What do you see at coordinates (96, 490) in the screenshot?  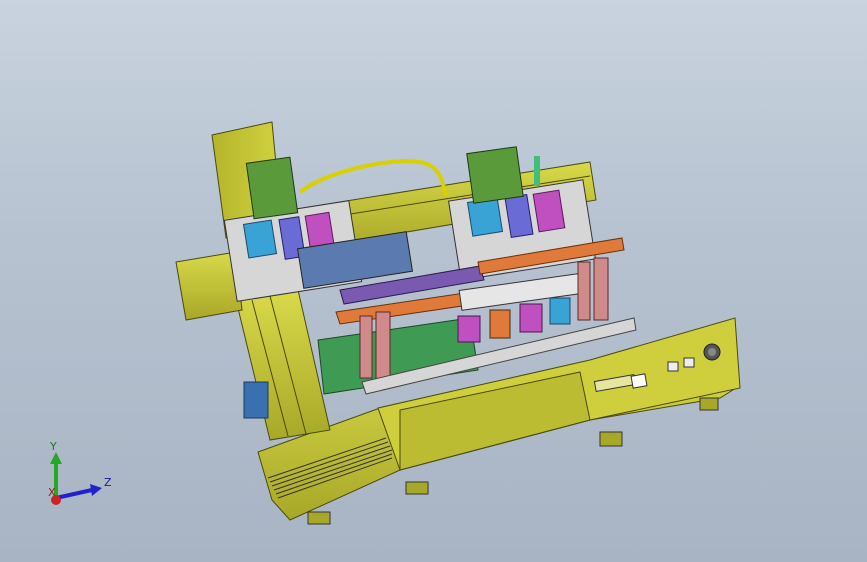 I see `z-axis-arrow` at bounding box center [96, 490].